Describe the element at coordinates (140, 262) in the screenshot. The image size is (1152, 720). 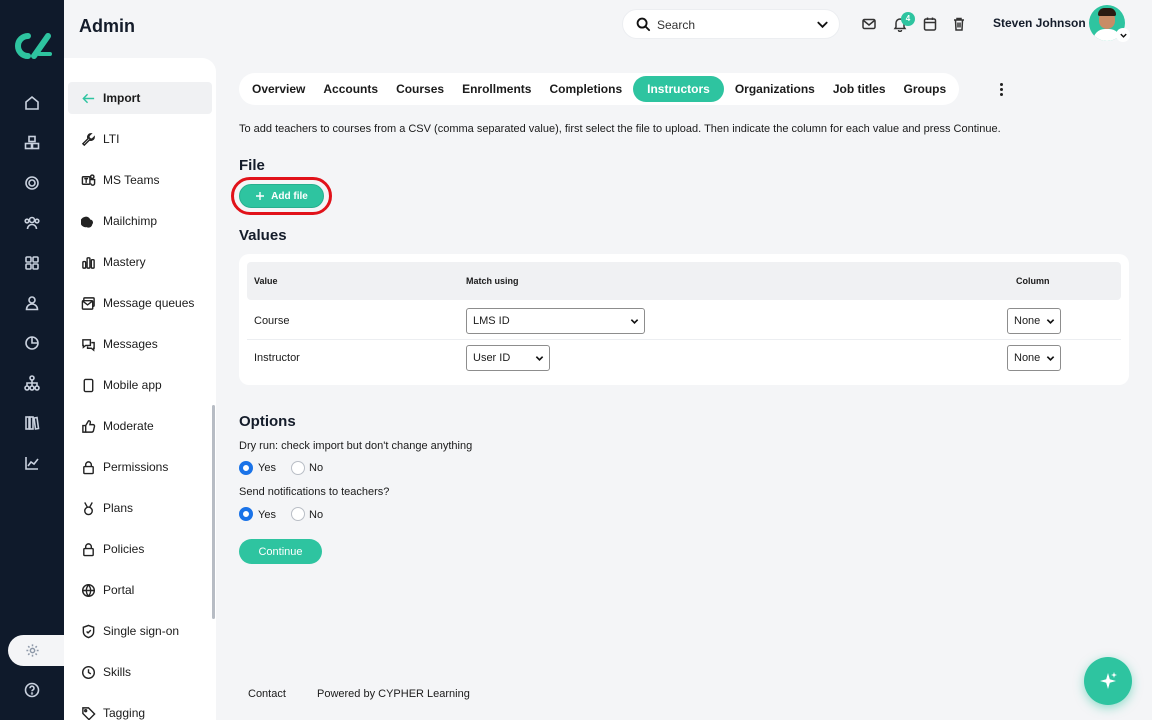
I see `sidebar-item-mastery: Mastery` at that location.